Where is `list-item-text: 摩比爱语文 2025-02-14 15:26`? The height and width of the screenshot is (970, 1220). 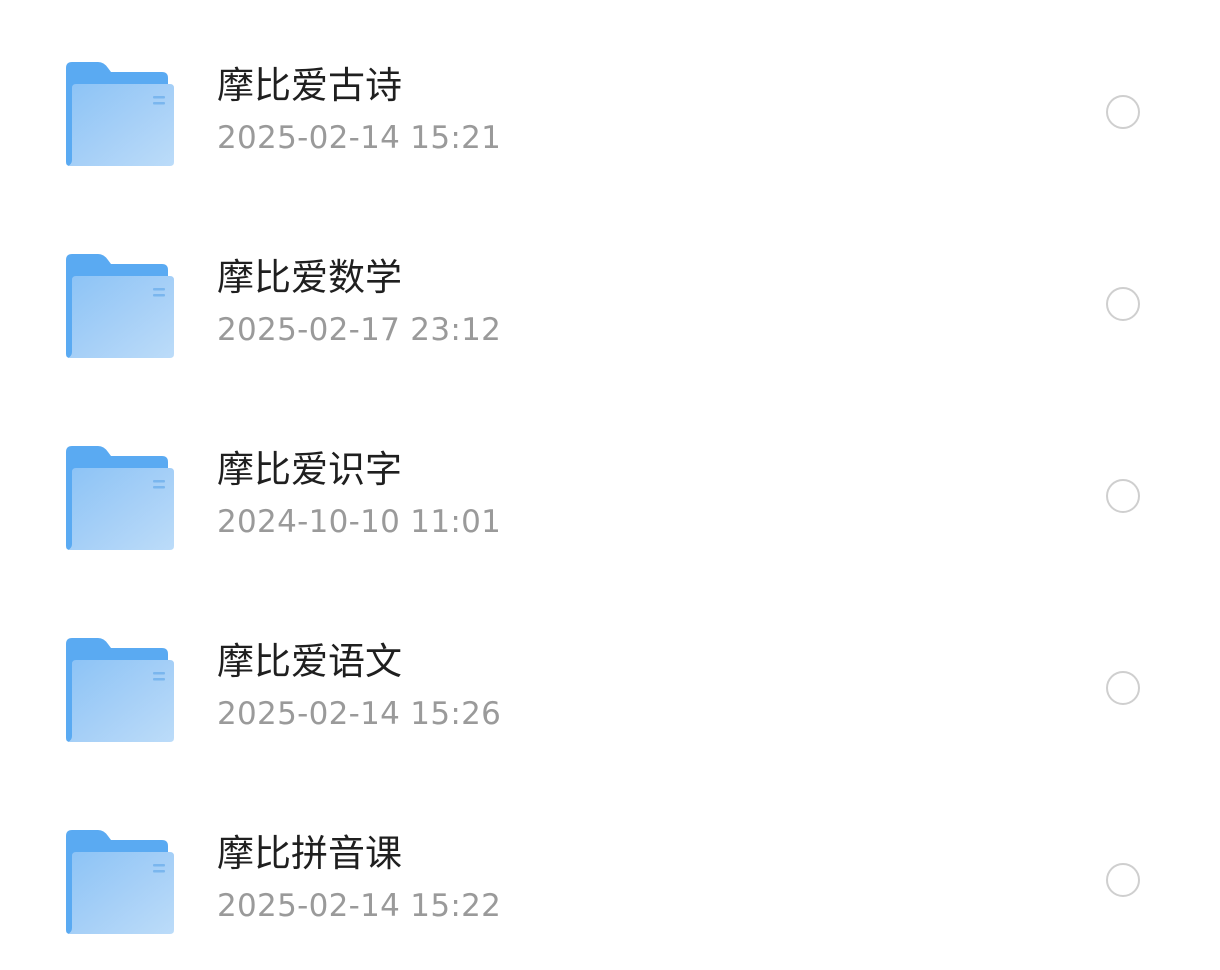 list-item-text: 摩比爱语文 2025-02-14 15:26 is located at coordinates (359, 686).